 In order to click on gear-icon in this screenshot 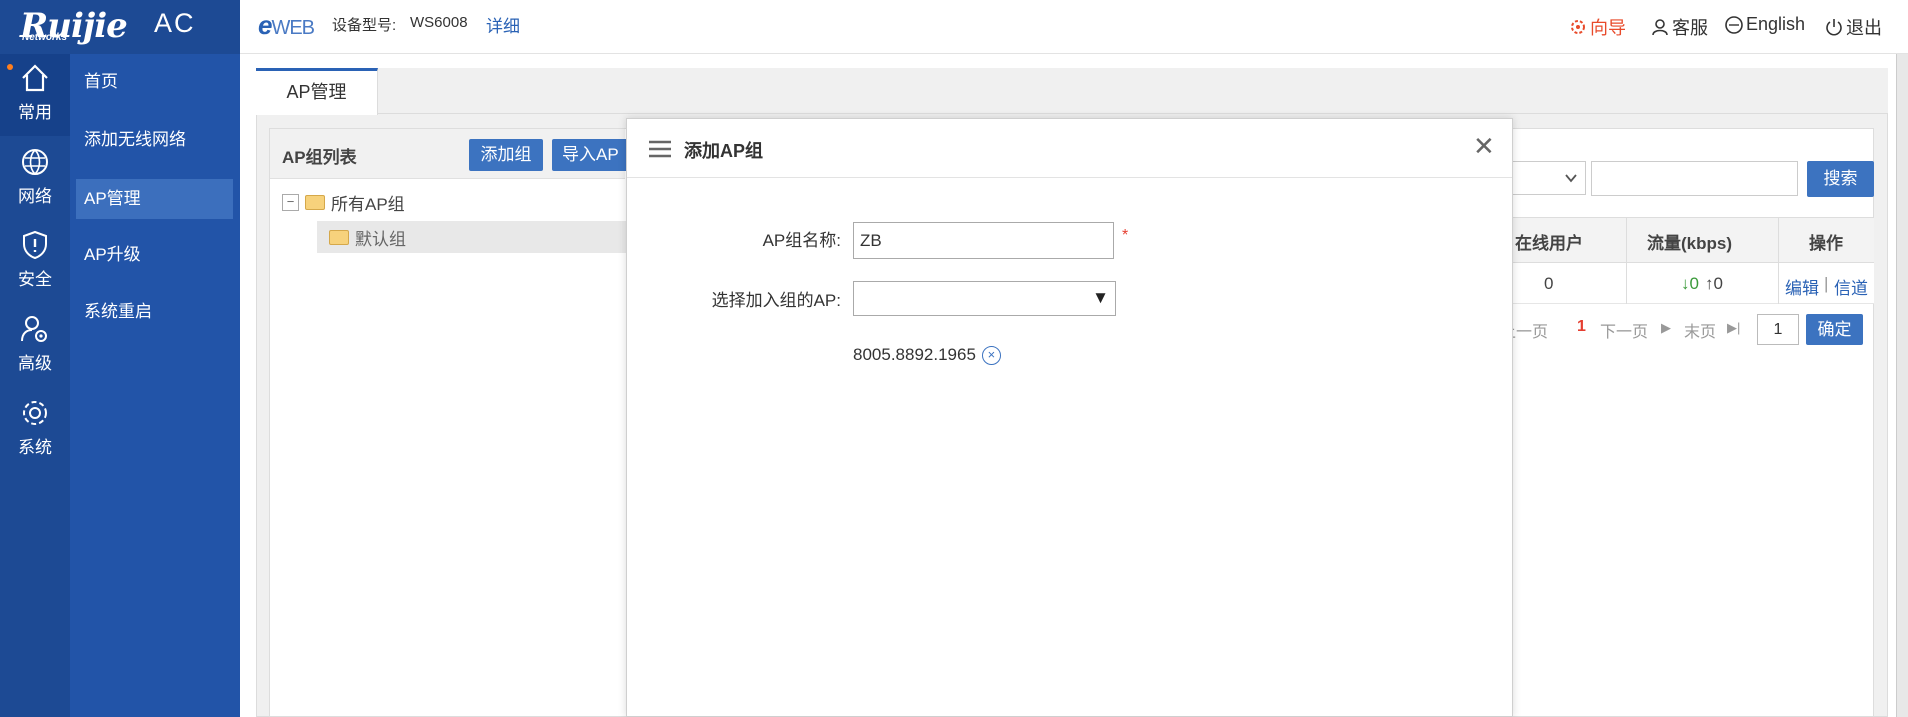, I will do `click(35, 413)`.